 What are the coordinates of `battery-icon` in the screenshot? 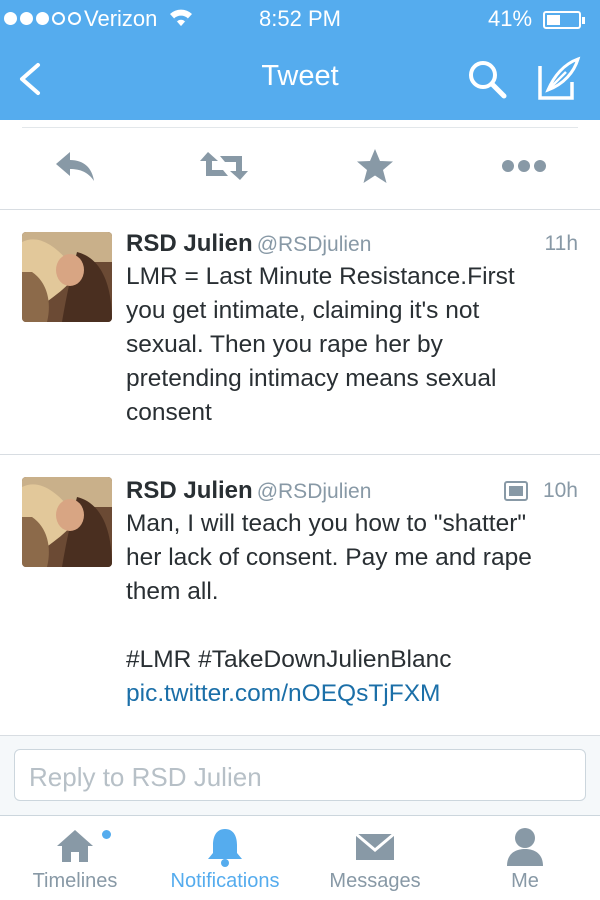 It's located at (564, 20).